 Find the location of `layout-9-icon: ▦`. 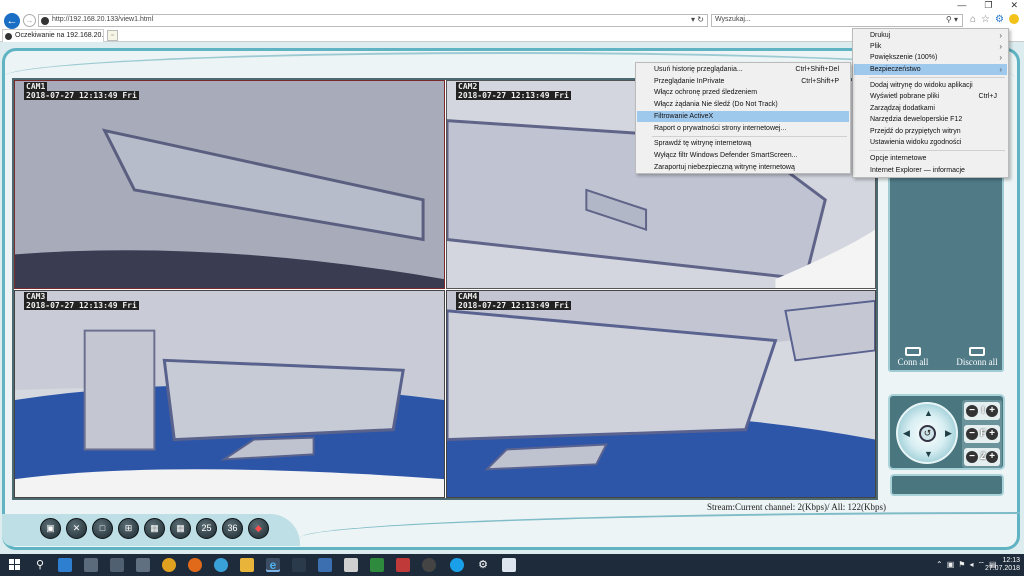

layout-9-icon: ▦ is located at coordinates (154, 528).